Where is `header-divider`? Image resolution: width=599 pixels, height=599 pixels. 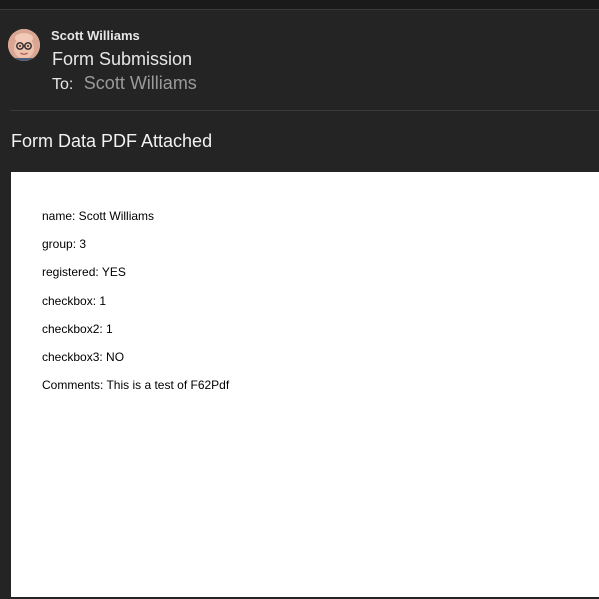 header-divider is located at coordinates (304, 110).